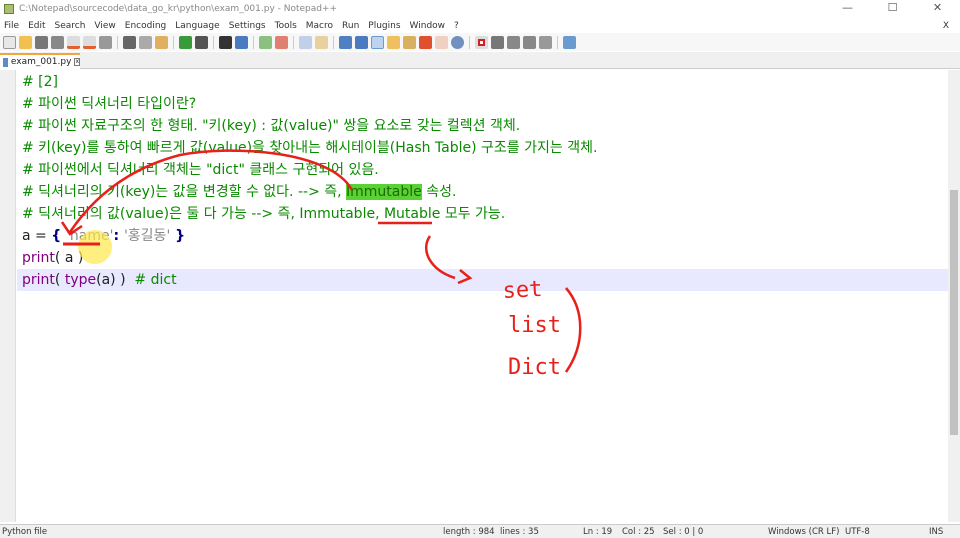 Image resolution: width=960 pixels, height=538 pixels. I want to click on doc-map-icon, so click(409, 42).